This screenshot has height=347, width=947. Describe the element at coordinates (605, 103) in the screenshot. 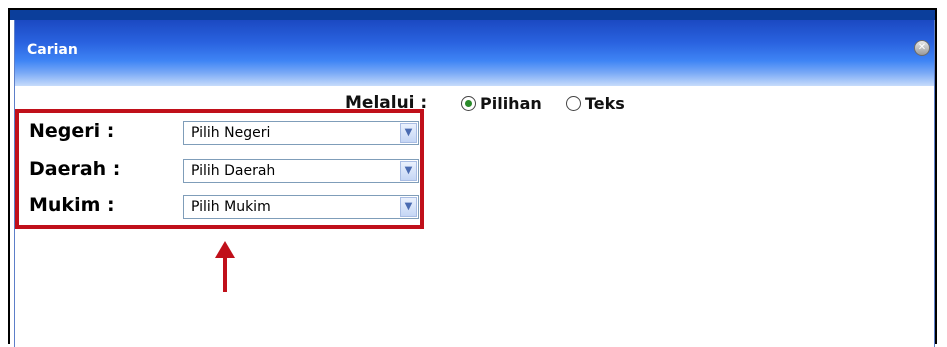

I see `radio-label-teks: Teks` at that location.